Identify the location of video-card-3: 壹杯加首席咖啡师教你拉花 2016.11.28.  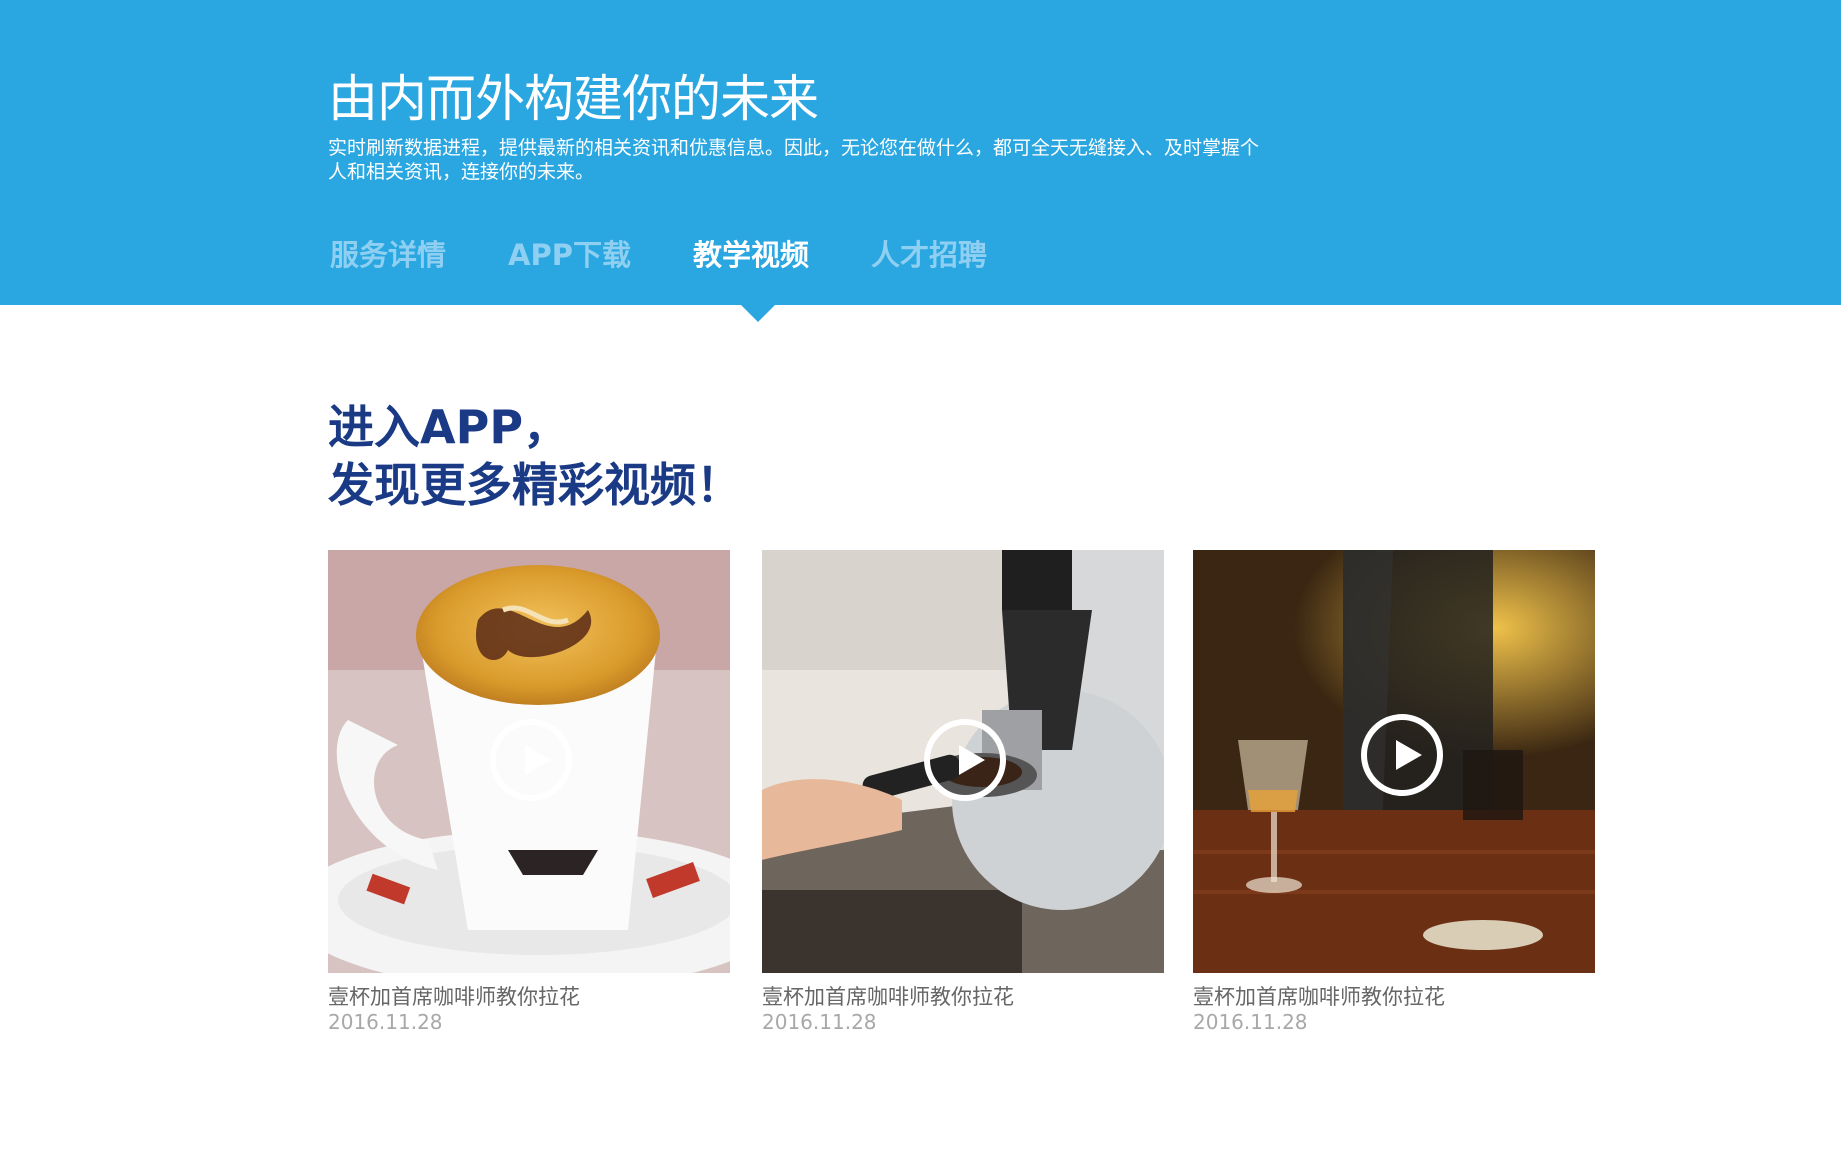
(1394, 792).